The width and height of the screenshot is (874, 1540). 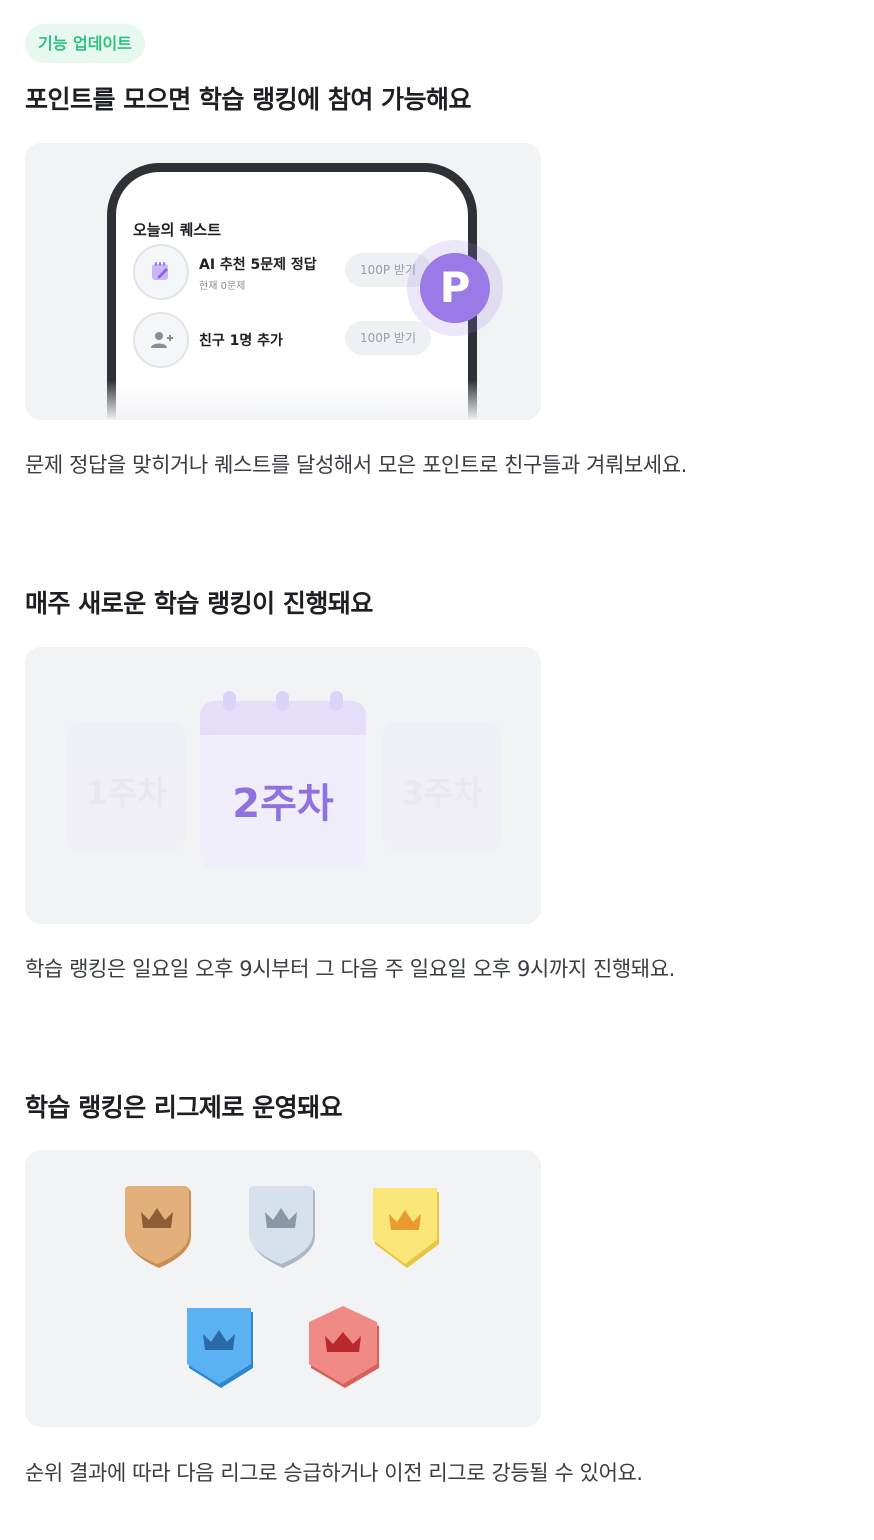 What do you see at coordinates (222, 286) in the screenshot?
I see `quest-progress: 현재 0문제` at bounding box center [222, 286].